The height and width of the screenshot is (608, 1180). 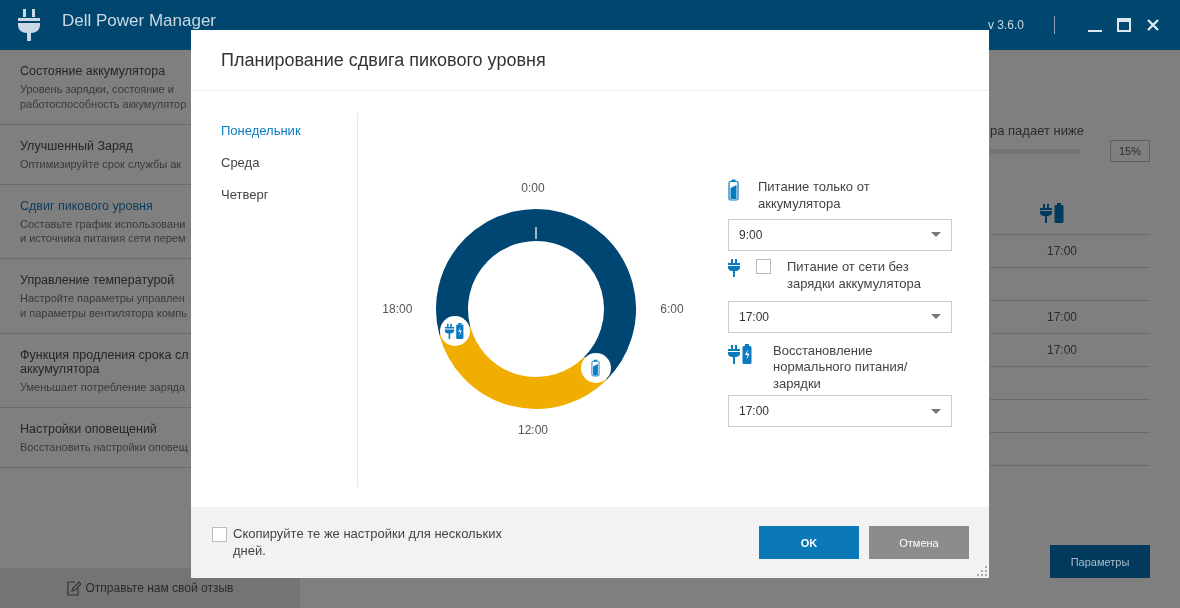 I want to click on checkbox-label: Скопируйте те же настройки для нескольких дней., so click(x=368, y=542).